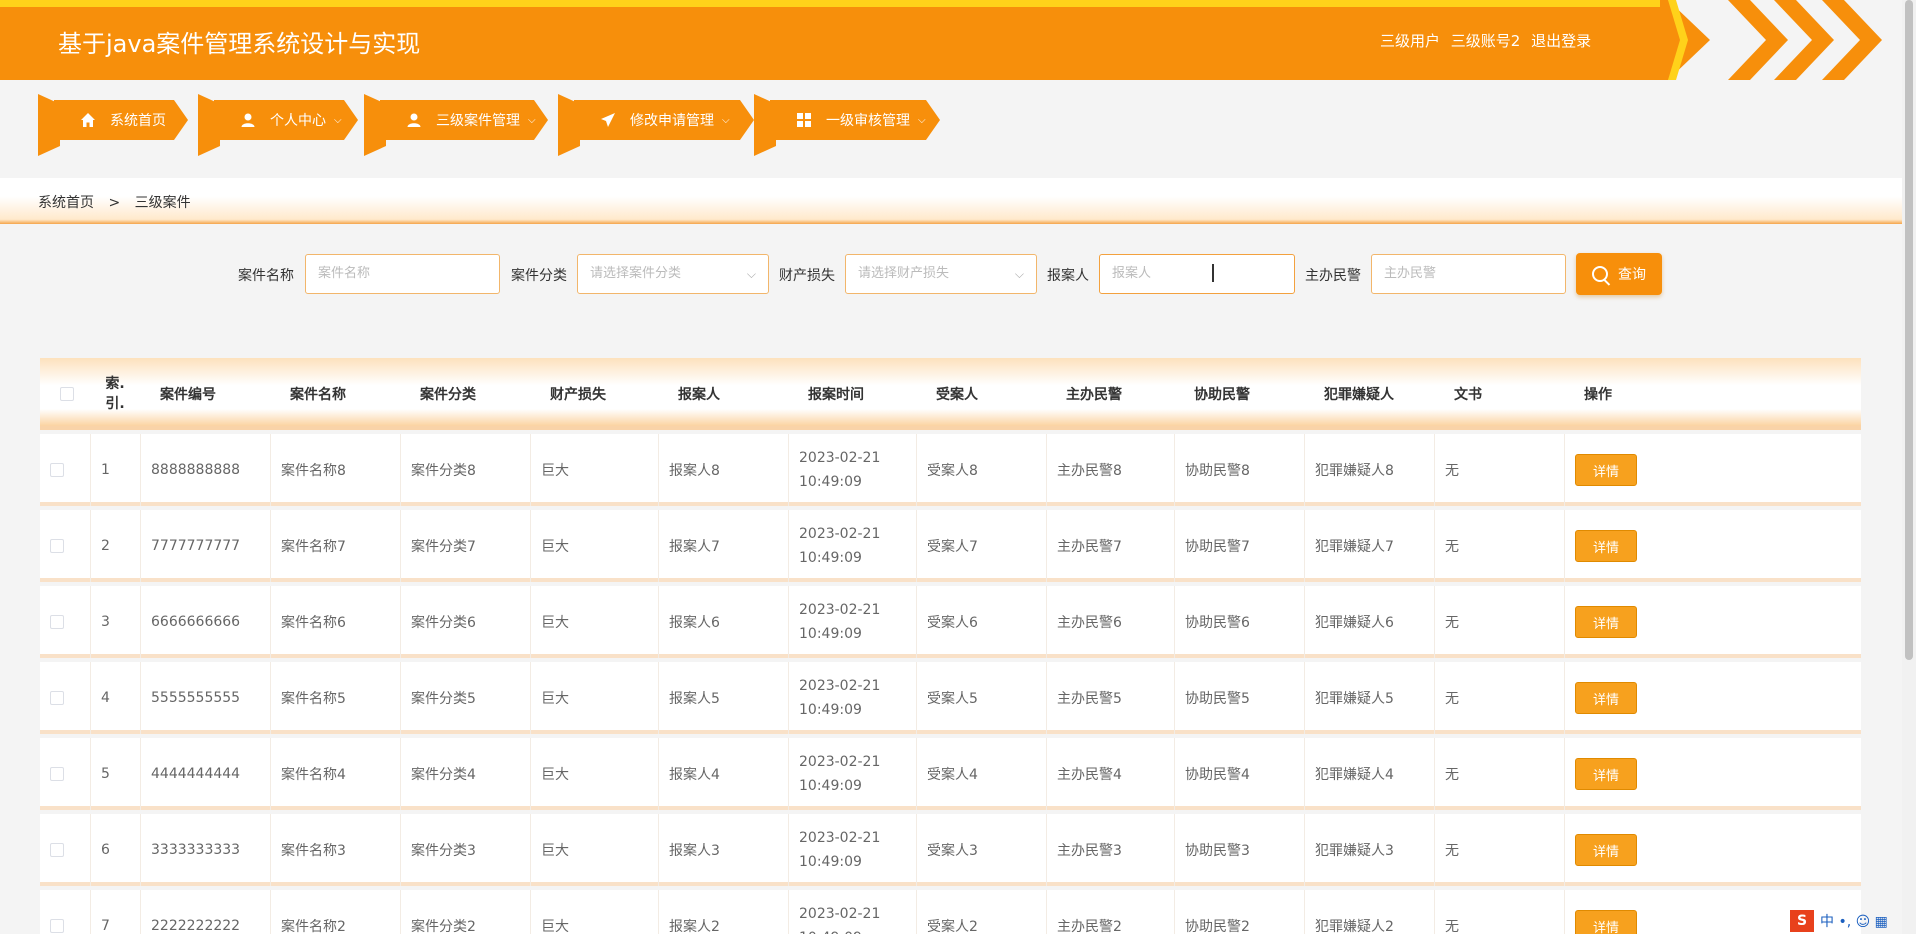  Describe the element at coordinates (113, 125) in the screenshot. I see `nav-item-home: 系统首页` at that location.